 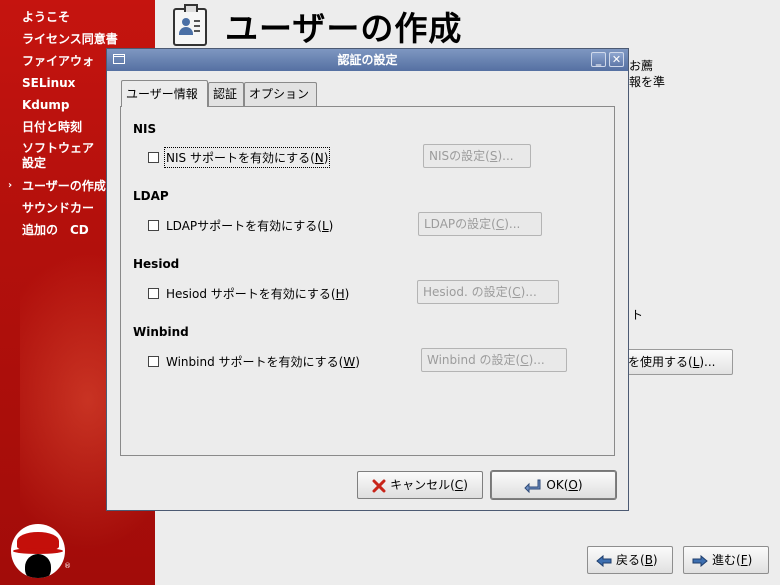 I want to click on sidebar-item-license: ライセンス同意書, so click(x=70, y=39).